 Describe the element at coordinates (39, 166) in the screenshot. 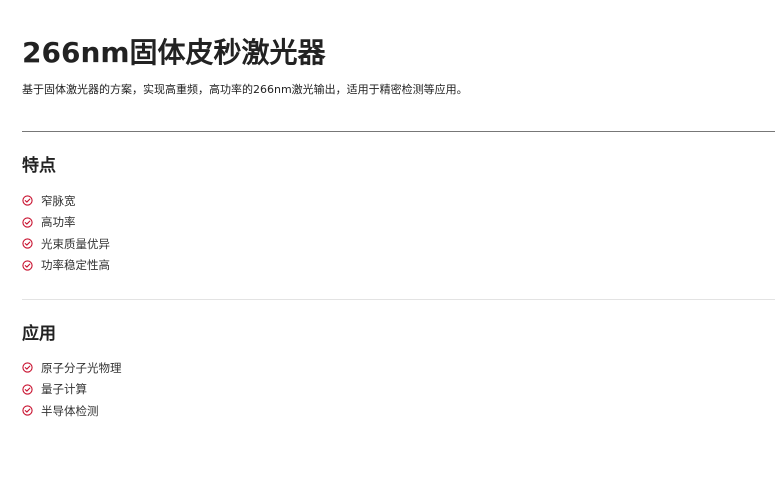

I see `features-heading: 特点` at that location.